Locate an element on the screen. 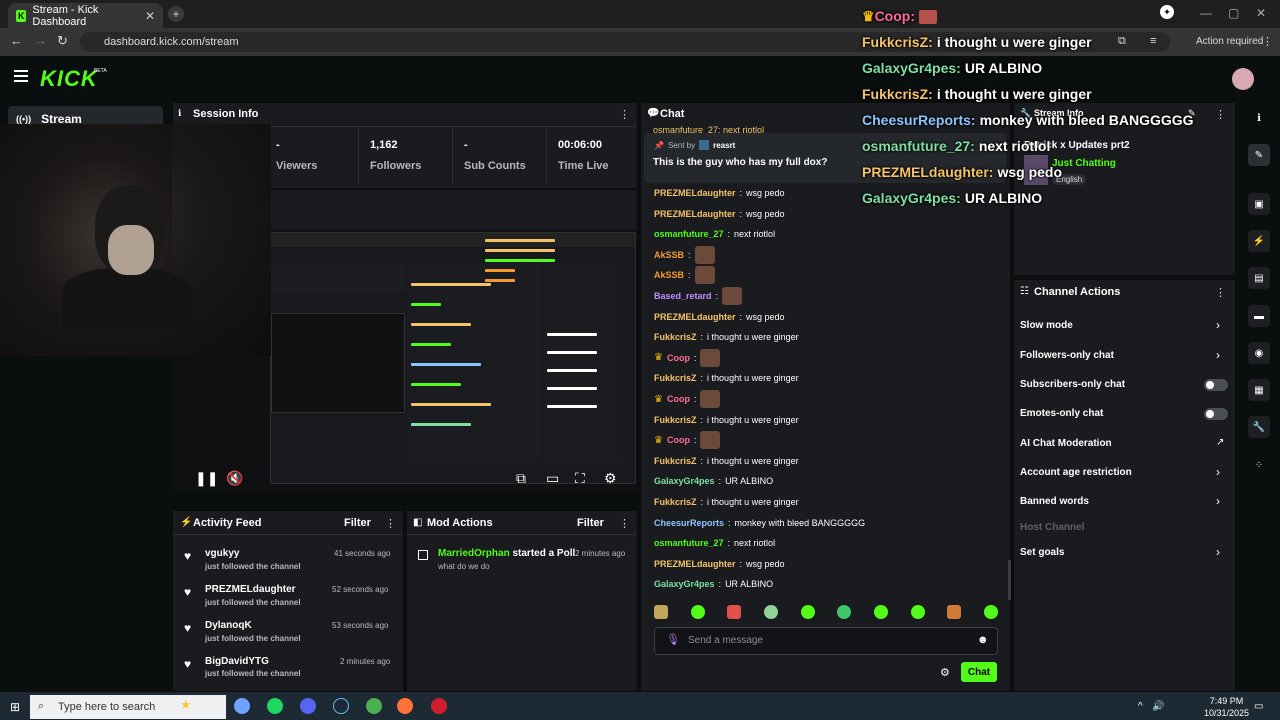 This screenshot has width=1280, height=720. followers-only-item: Followers-only chat is located at coordinates (1067, 355).